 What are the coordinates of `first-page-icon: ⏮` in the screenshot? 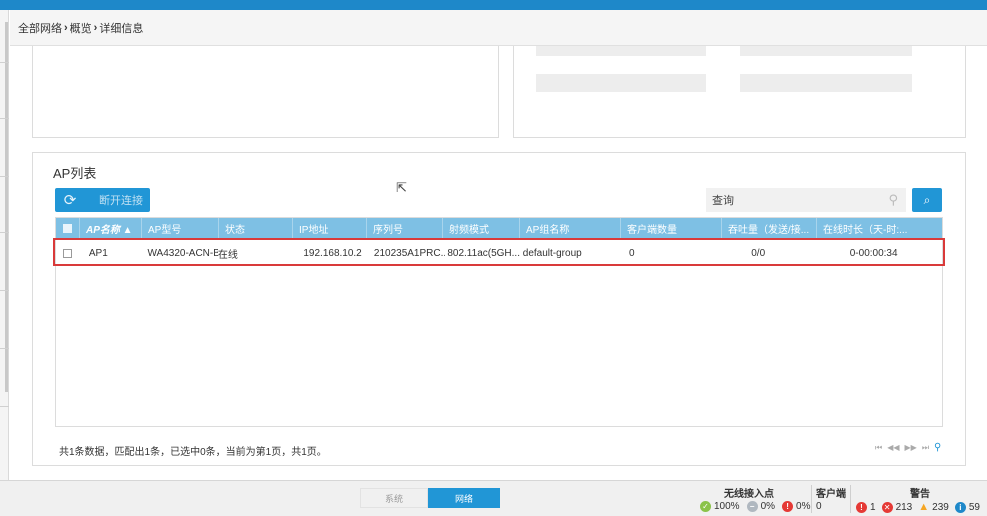 It's located at (878, 448).